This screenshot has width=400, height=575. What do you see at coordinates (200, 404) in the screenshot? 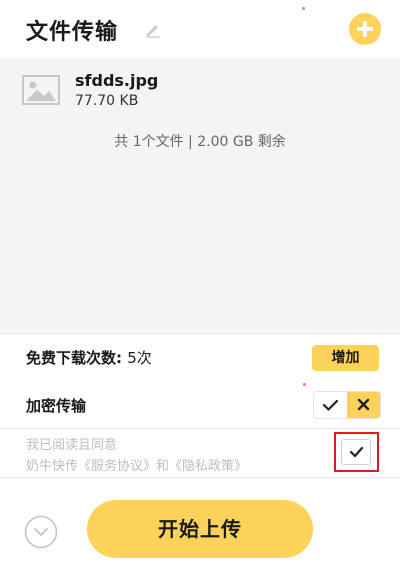
I see `encryption-row: 加密传输` at bounding box center [200, 404].